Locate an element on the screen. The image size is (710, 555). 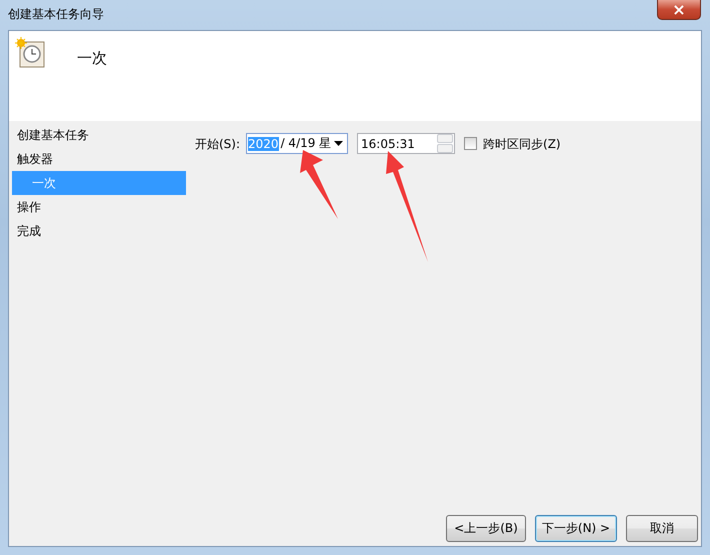
spin-buttons is located at coordinates (445, 143).